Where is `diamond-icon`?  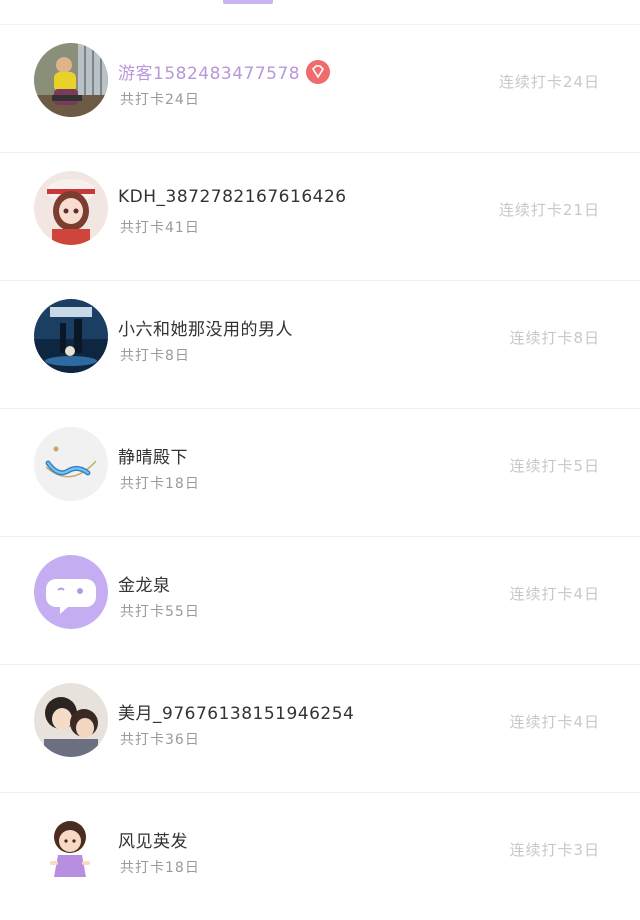
diamond-icon is located at coordinates (318, 72).